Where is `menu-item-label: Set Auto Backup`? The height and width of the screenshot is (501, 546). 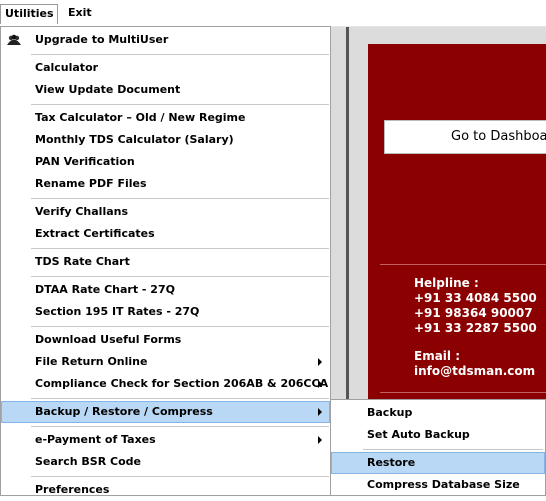 menu-item-label: Set Auto Backup is located at coordinates (418, 434).